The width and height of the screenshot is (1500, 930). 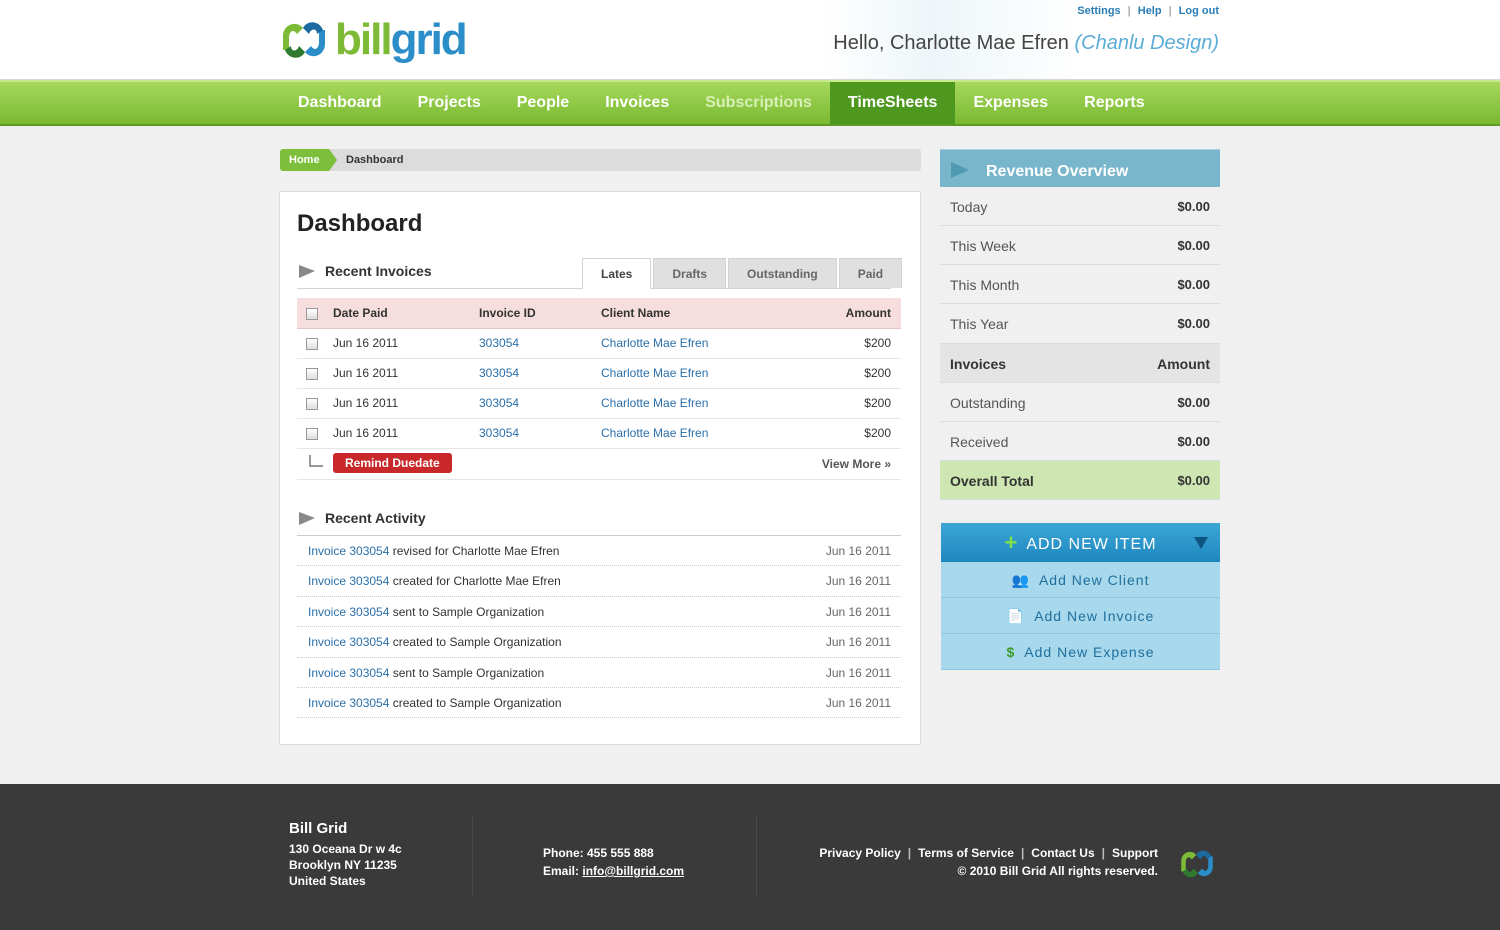 I want to click on recent-activity-heading: Recent Activity, so click(x=362, y=518).